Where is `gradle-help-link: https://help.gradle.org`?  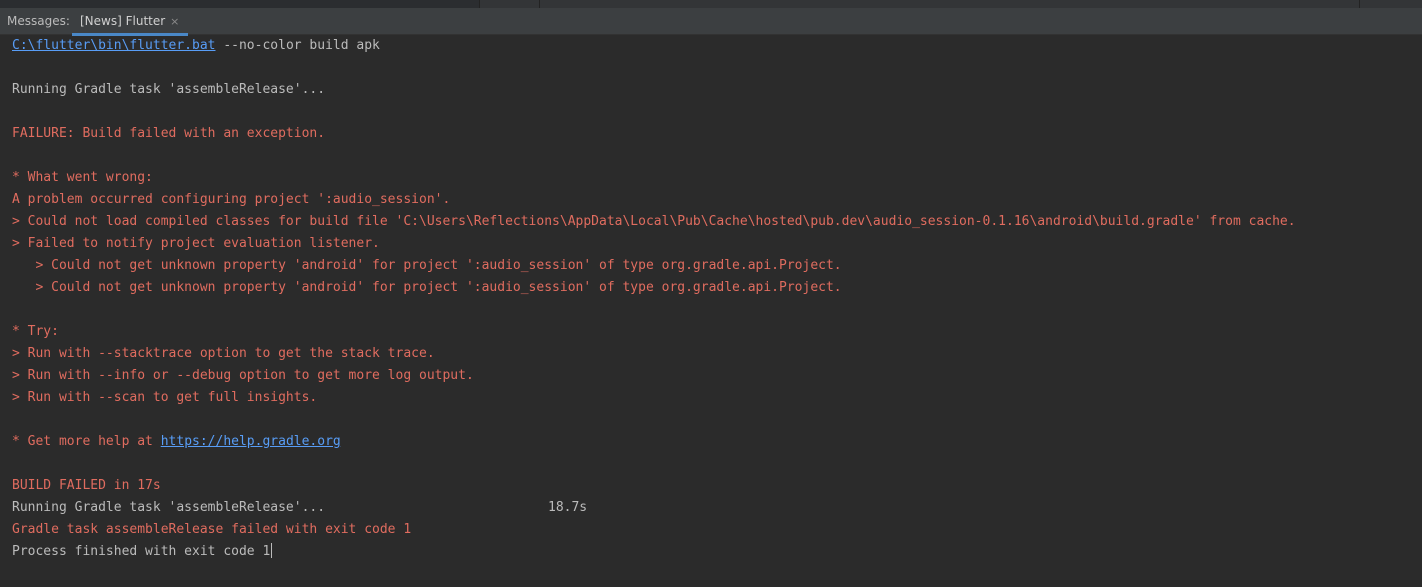
gradle-help-link: https://help.gradle.org is located at coordinates (251, 441).